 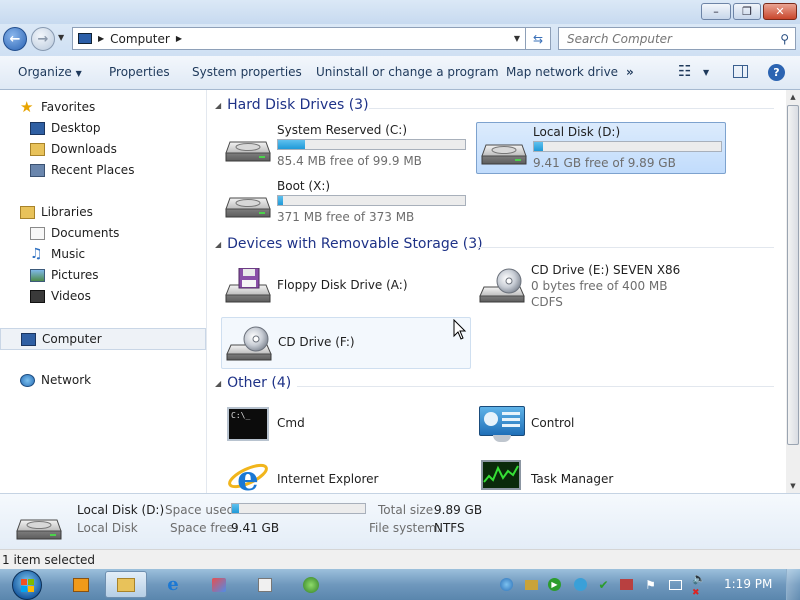 What do you see at coordinates (103, 275) in the screenshot?
I see `nav-pictures: Pictures` at bounding box center [103, 275].